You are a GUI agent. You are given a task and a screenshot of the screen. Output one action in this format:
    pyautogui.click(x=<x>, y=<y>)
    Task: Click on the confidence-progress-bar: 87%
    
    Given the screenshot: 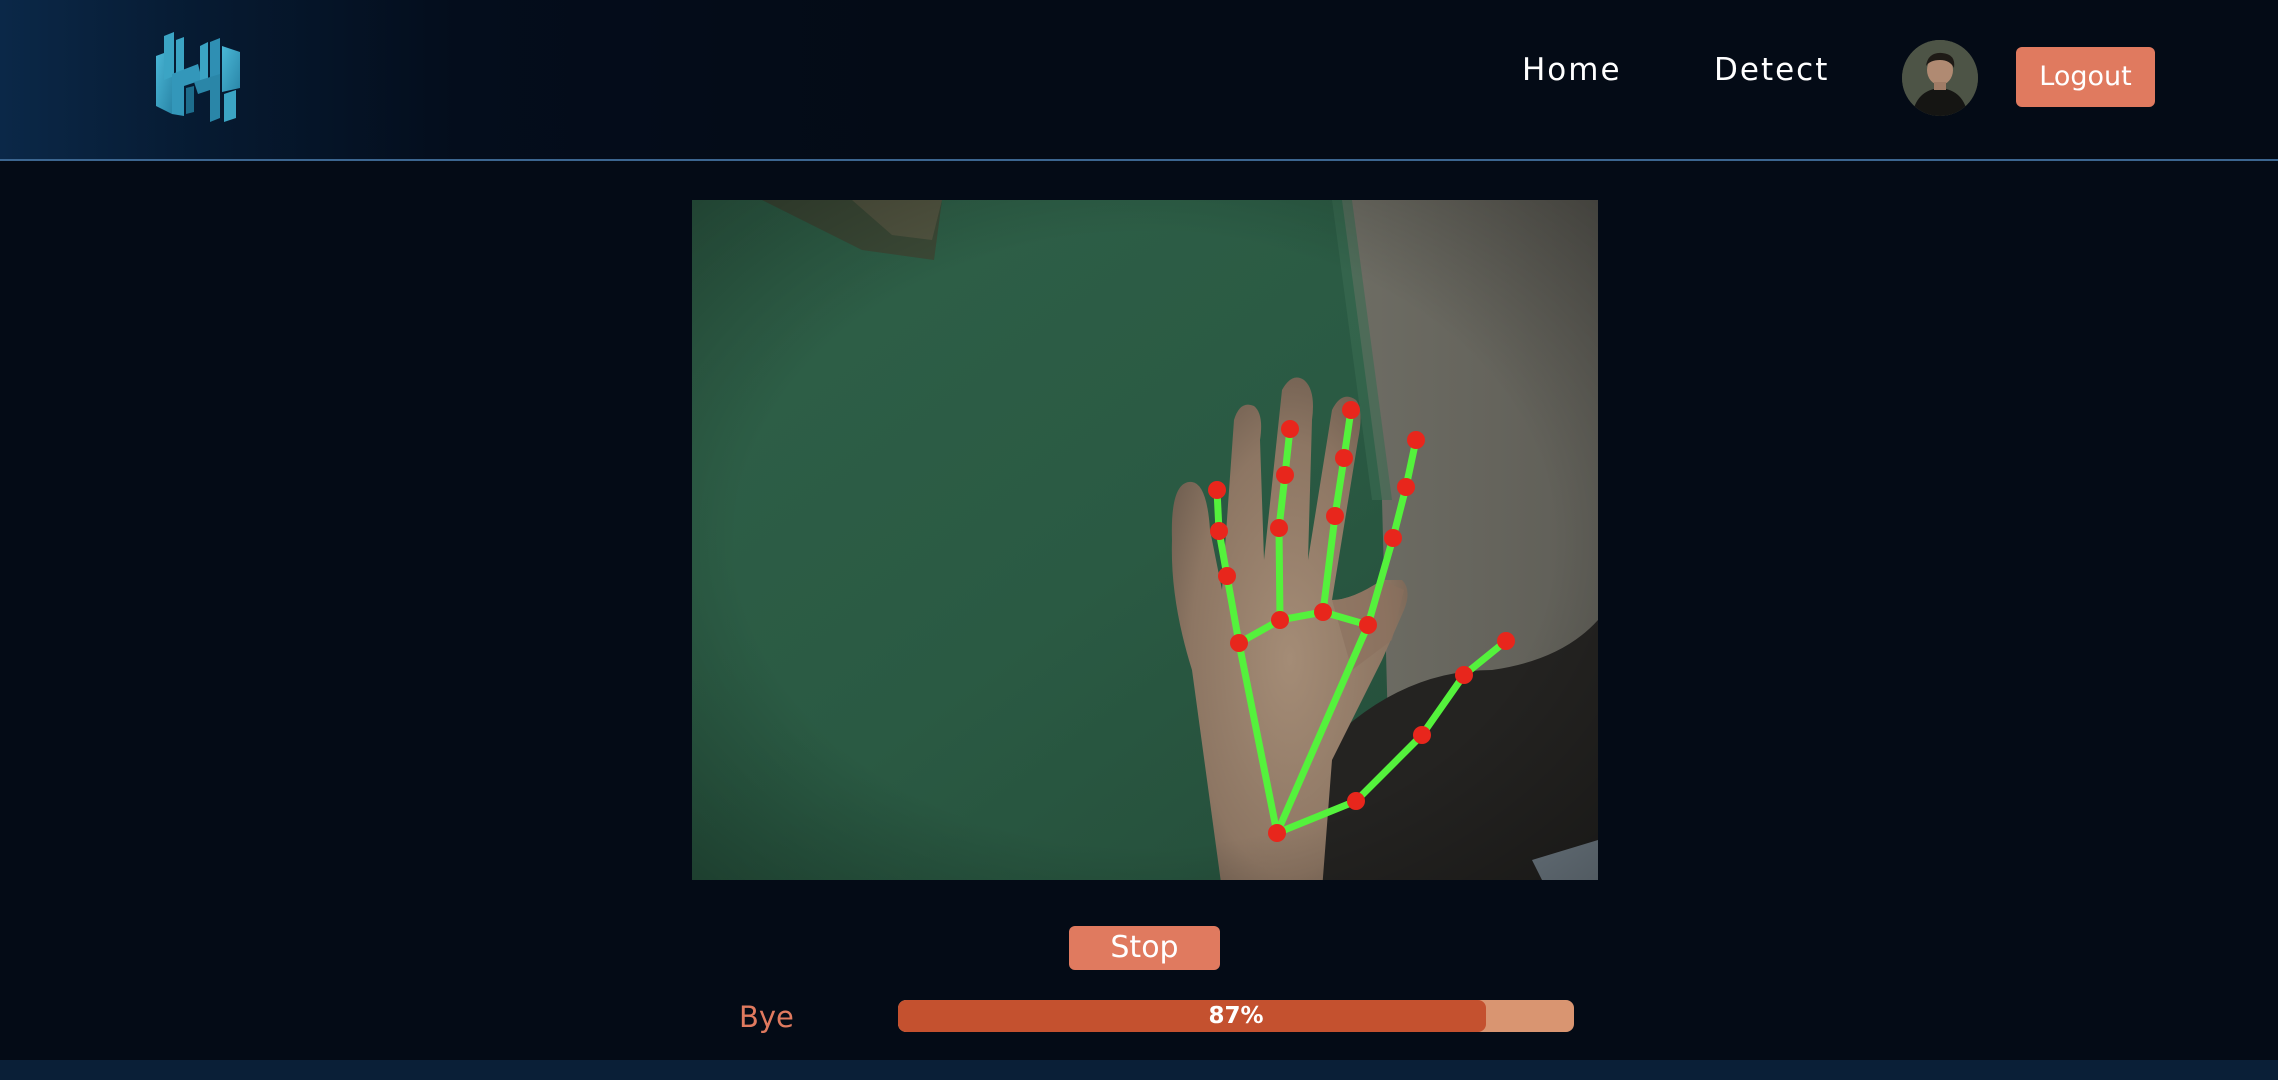 What is the action you would take?
    pyautogui.click(x=1236, y=1016)
    